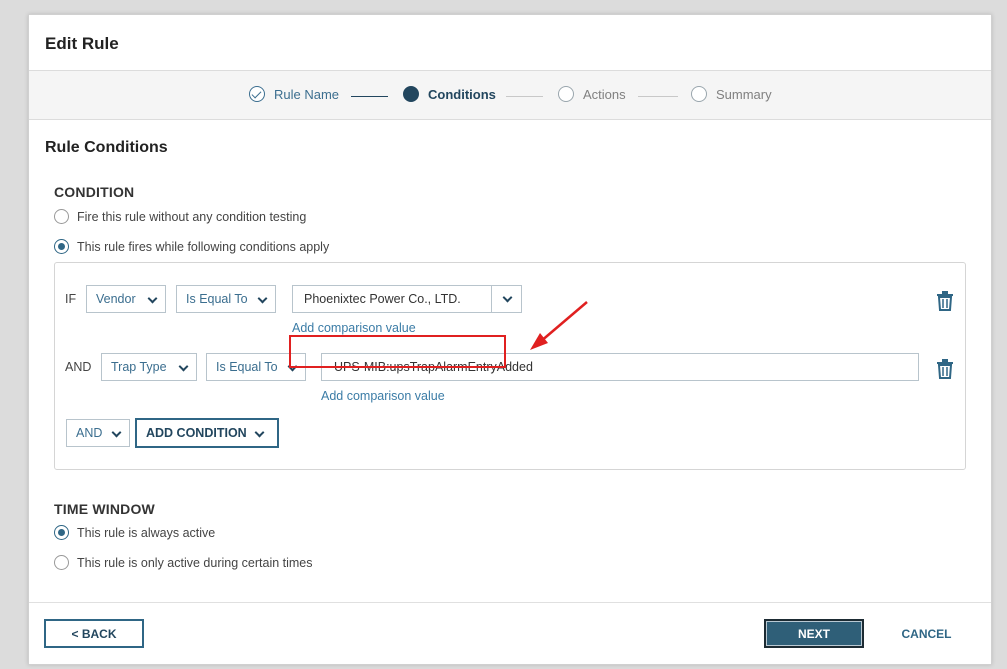 Image resolution: width=1007 pixels, height=669 pixels. What do you see at coordinates (139, 367) in the screenshot?
I see `select-value: Trap Type` at bounding box center [139, 367].